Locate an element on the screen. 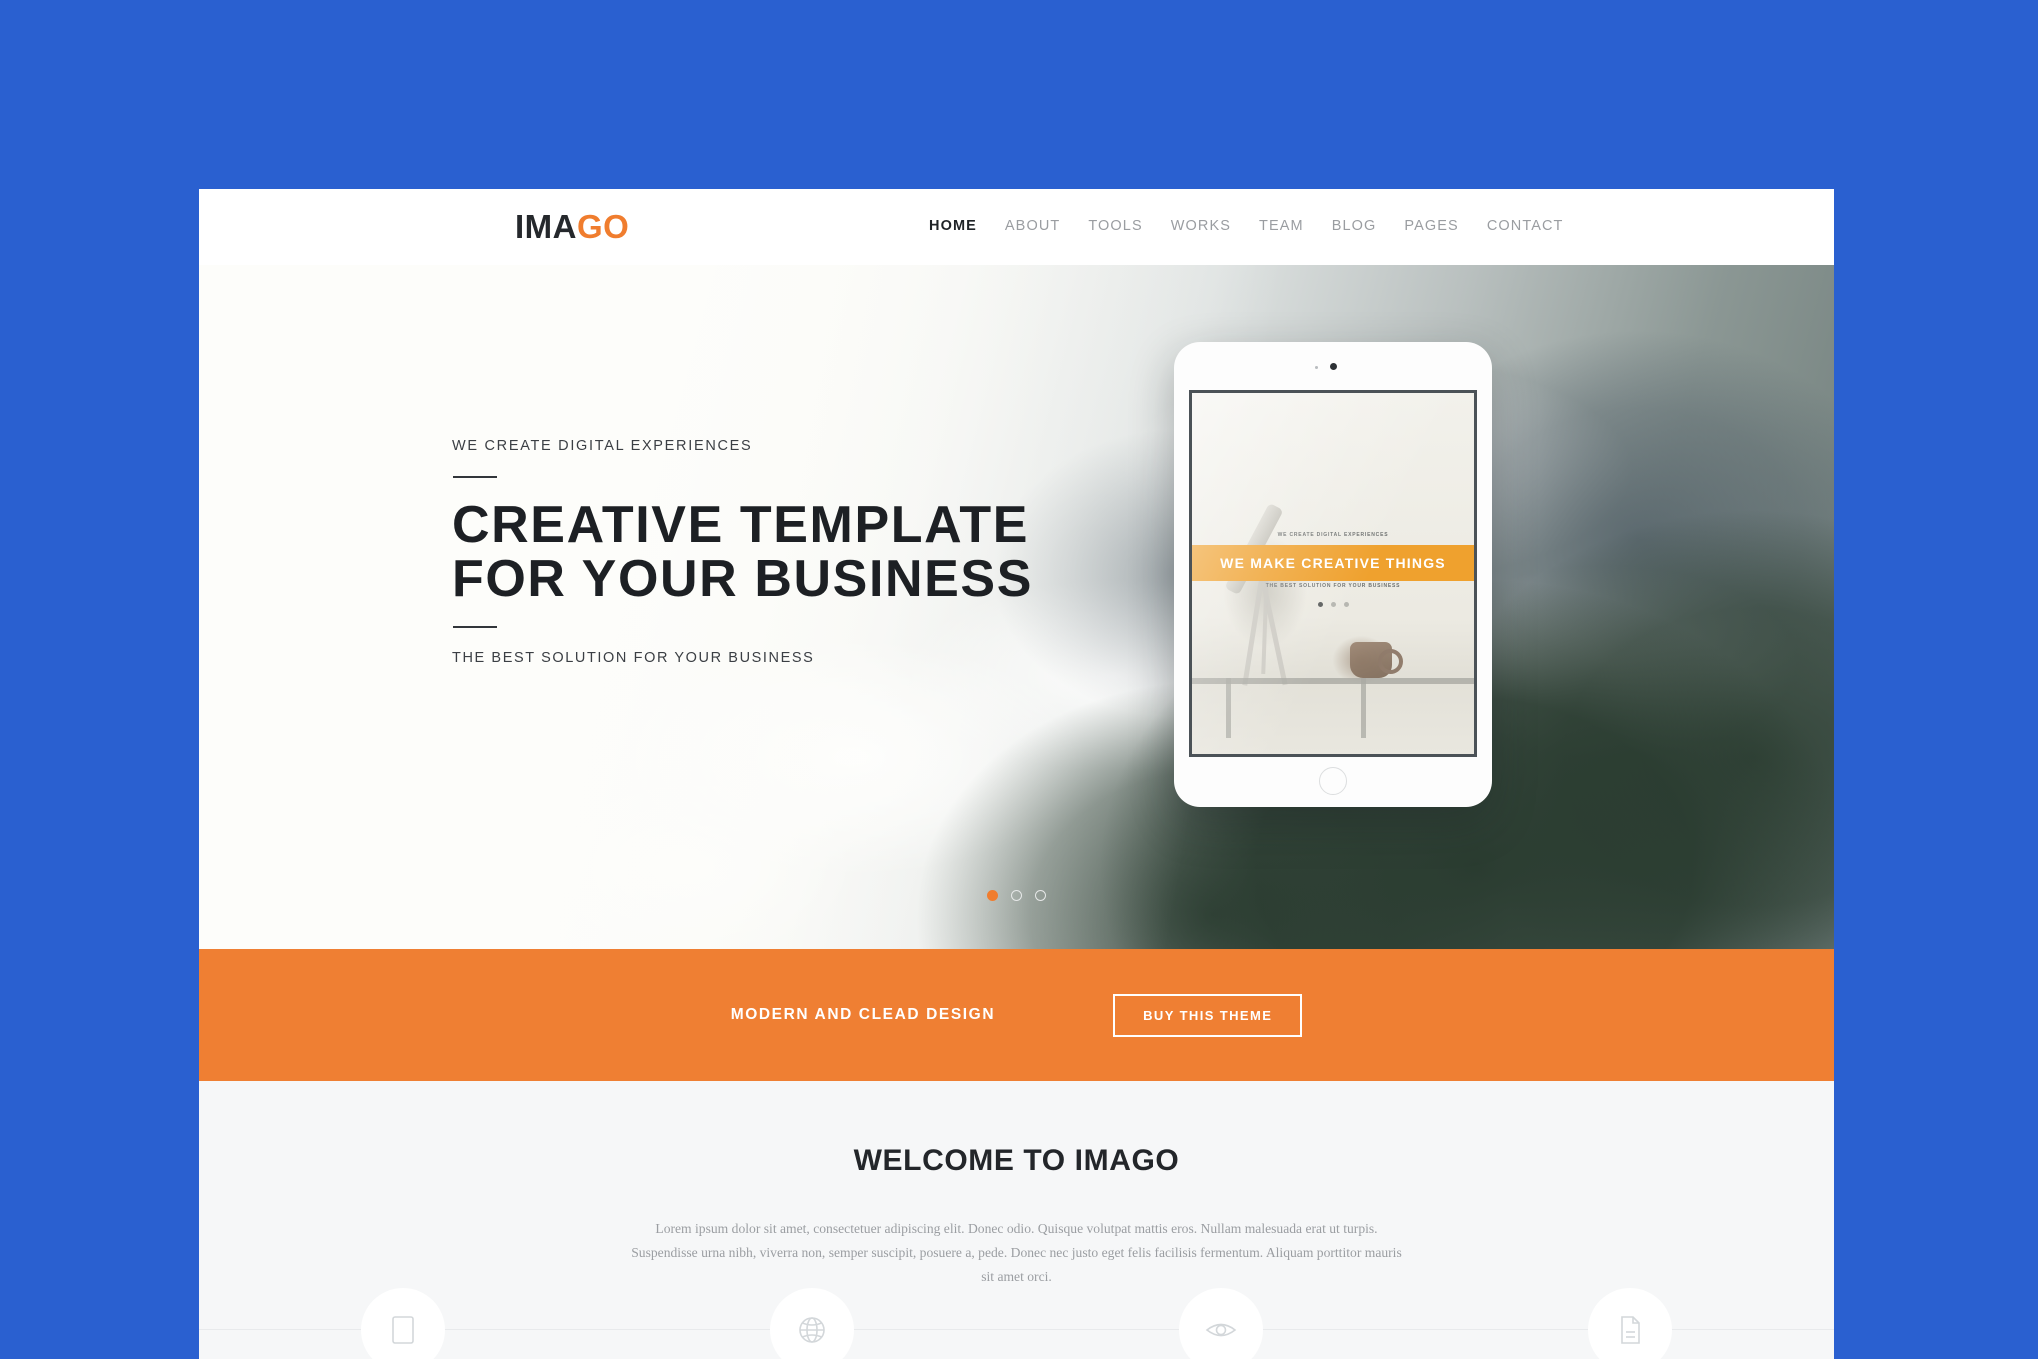 The image size is (2038, 1359). tablet-camera-icon is located at coordinates (1325, 366).